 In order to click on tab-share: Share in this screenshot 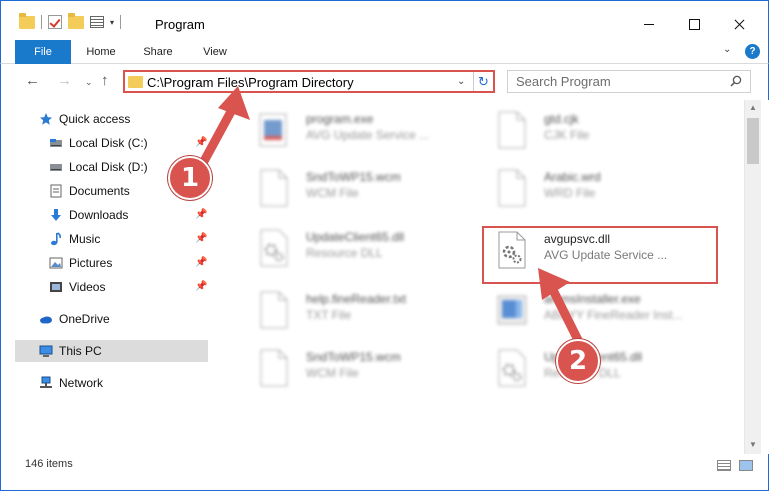, I will do `click(158, 52)`.